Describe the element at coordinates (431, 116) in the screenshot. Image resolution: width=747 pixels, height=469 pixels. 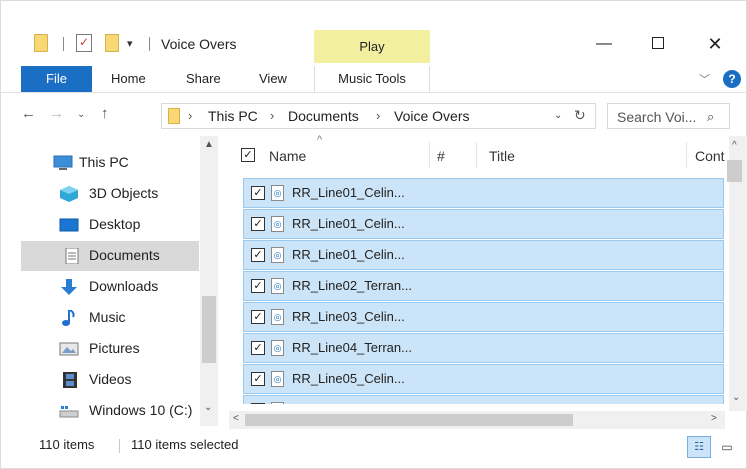
I see `breadcrumb-voice-overs: Voice Overs` at that location.